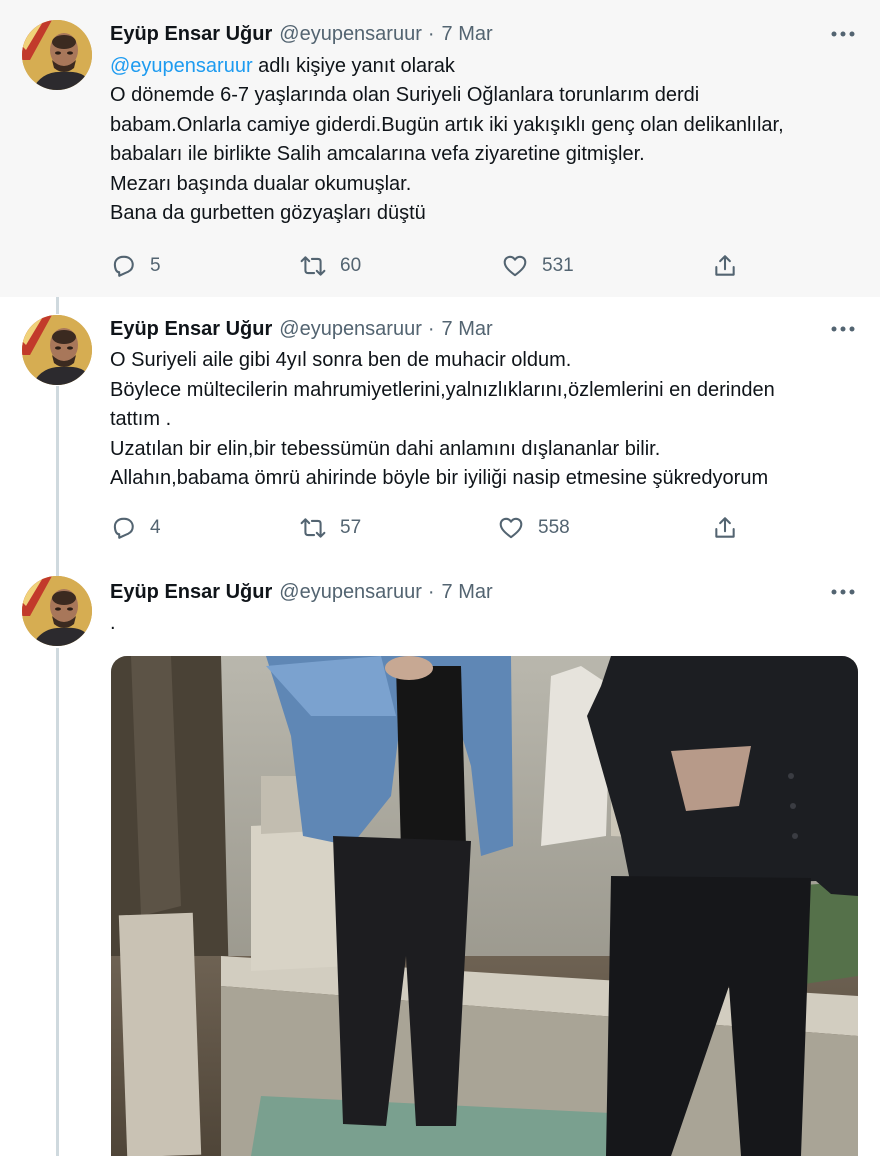  Describe the element at coordinates (155, 527) in the screenshot. I see `reply-count: 4` at that location.